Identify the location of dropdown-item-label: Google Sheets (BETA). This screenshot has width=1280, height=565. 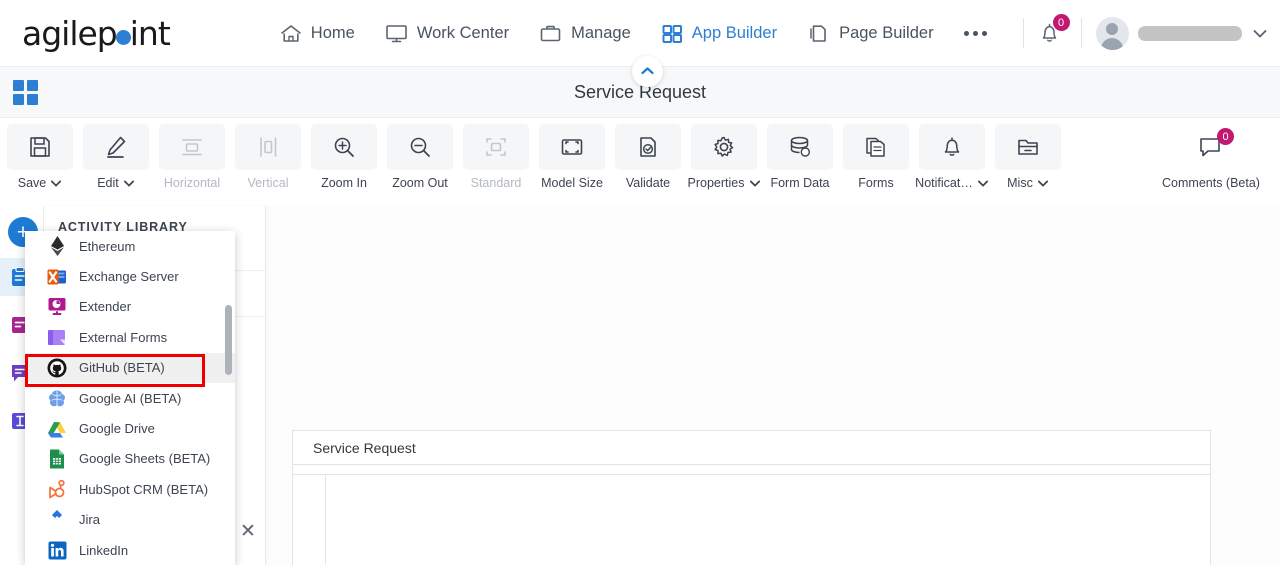
(145, 459).